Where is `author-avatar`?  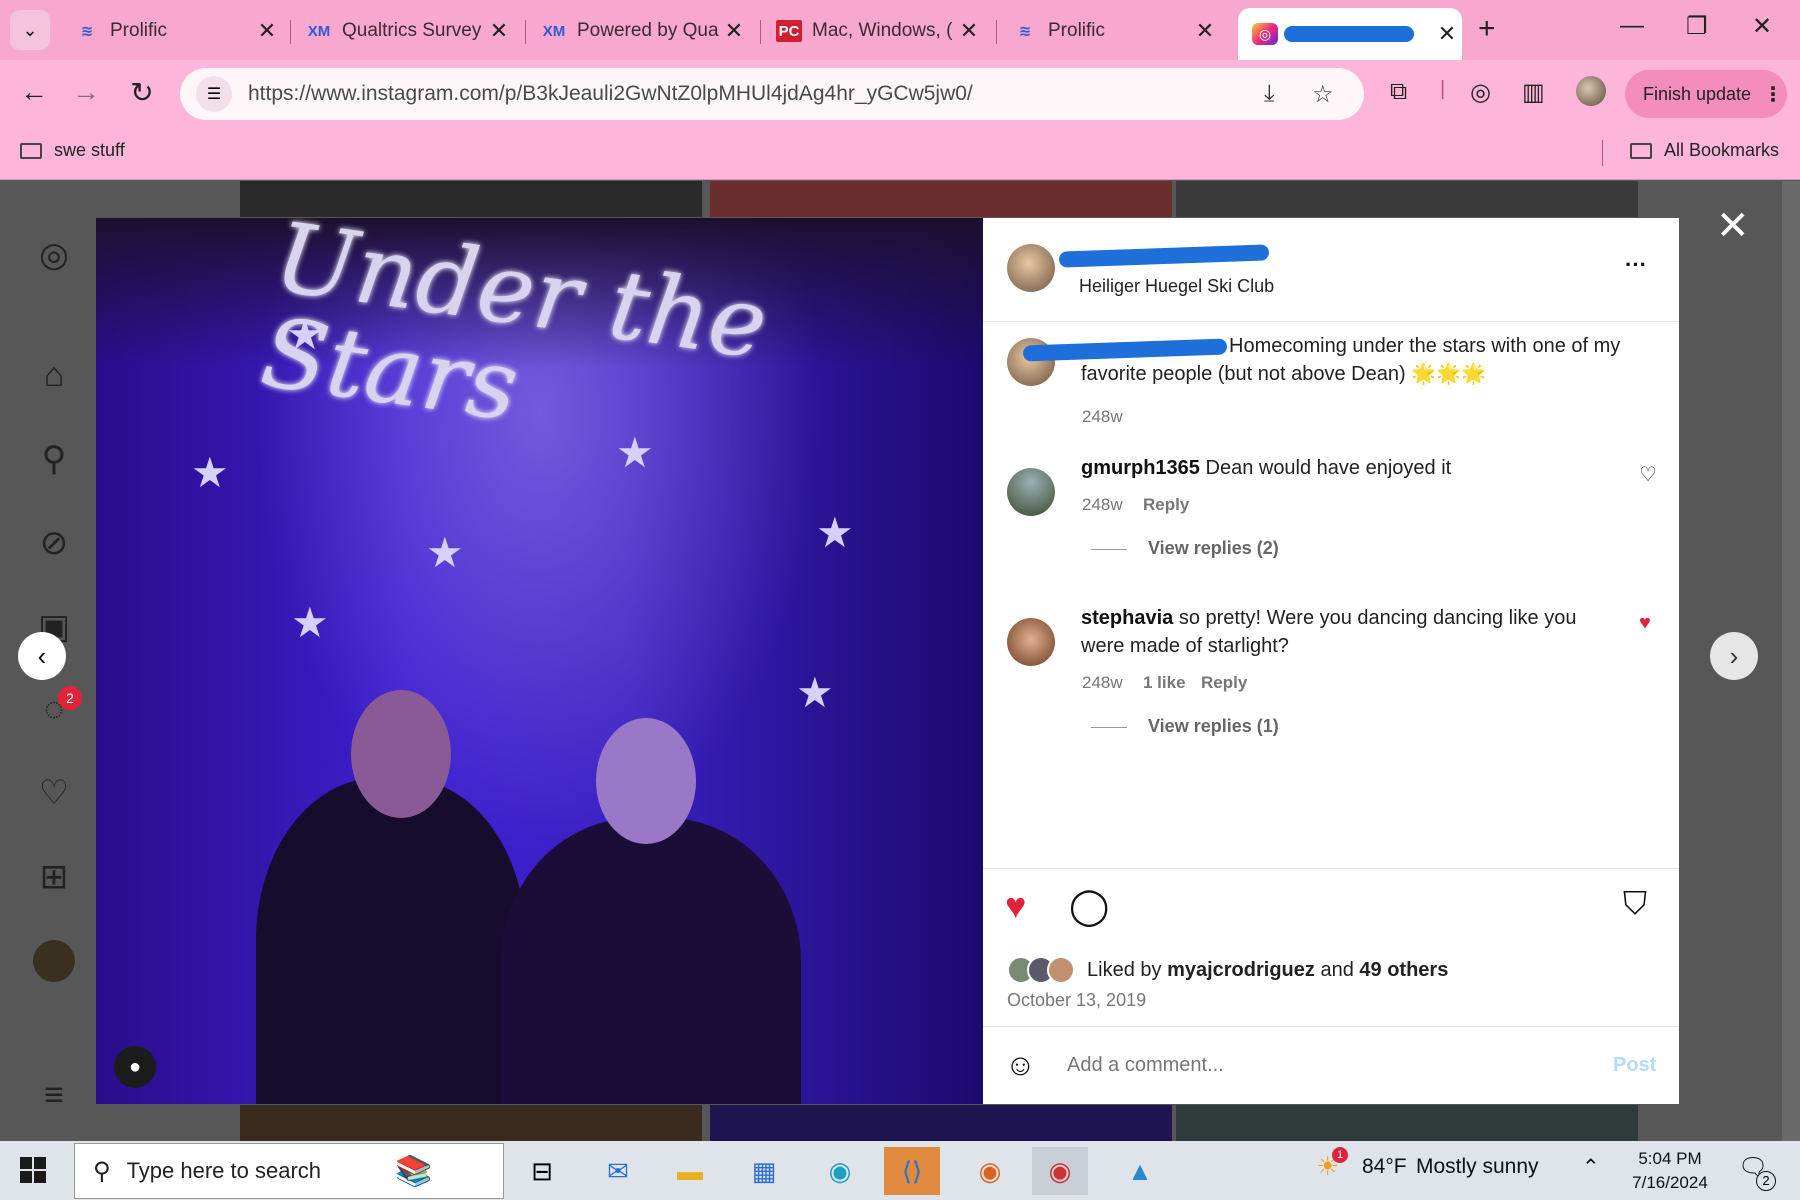 author-avatar is located at coordinates (1031, 268).